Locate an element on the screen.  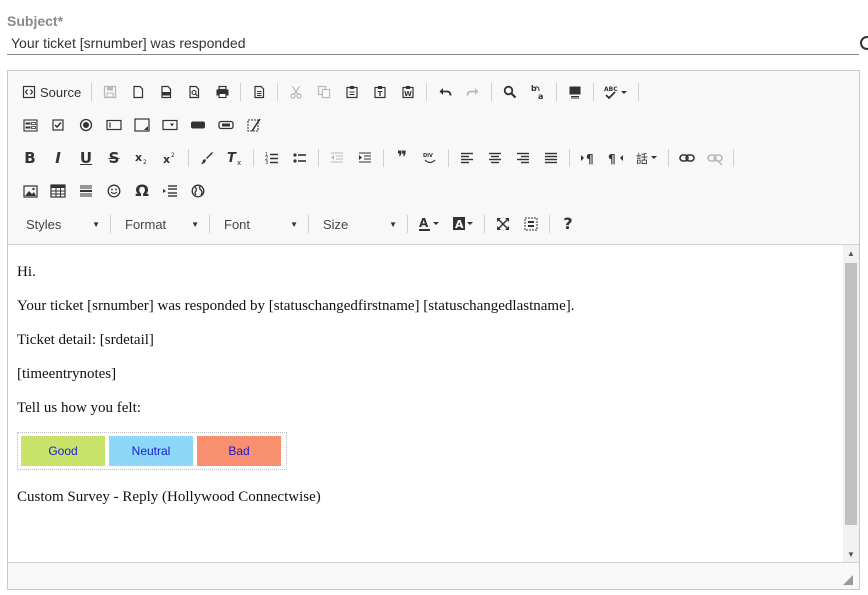
underline-button: U is located at coordinates (86, 158).